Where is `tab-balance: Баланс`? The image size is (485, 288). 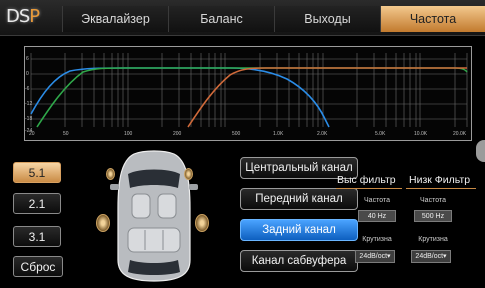
tab-balance: Баланс is located at coordinates (221, 19).